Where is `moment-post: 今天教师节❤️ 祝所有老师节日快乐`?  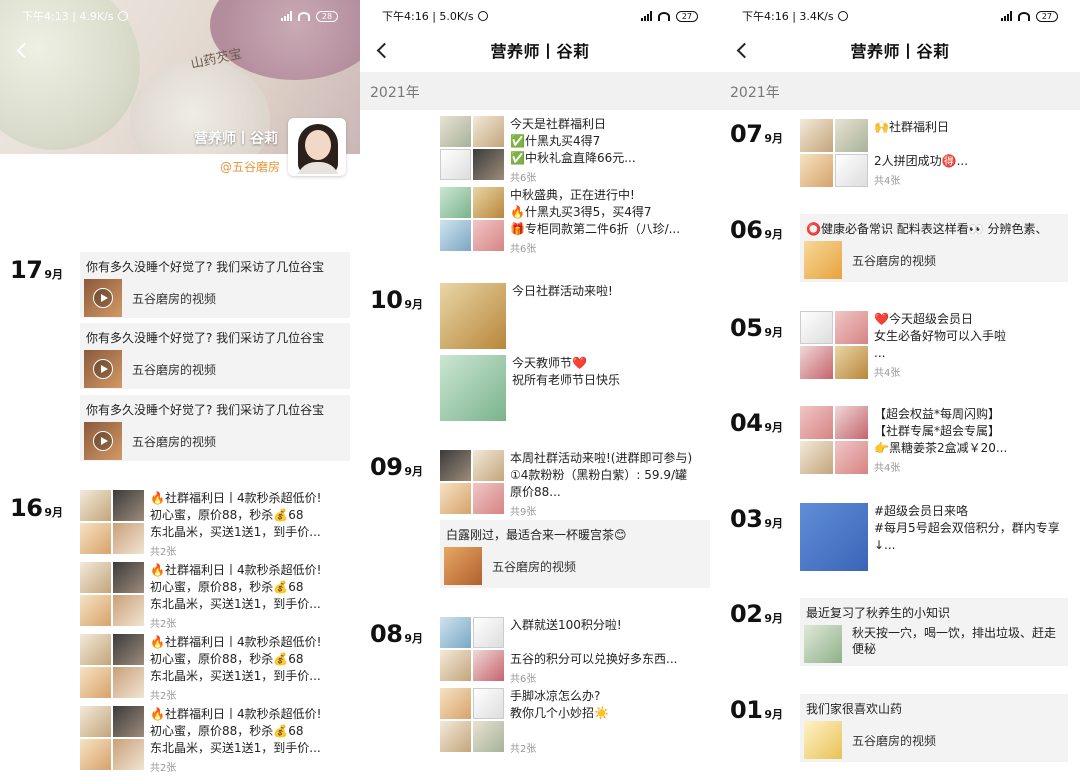
moment-post: 今天教师节❤️ 祝所有老师节日快乐 is located at coordinates (575, 388).